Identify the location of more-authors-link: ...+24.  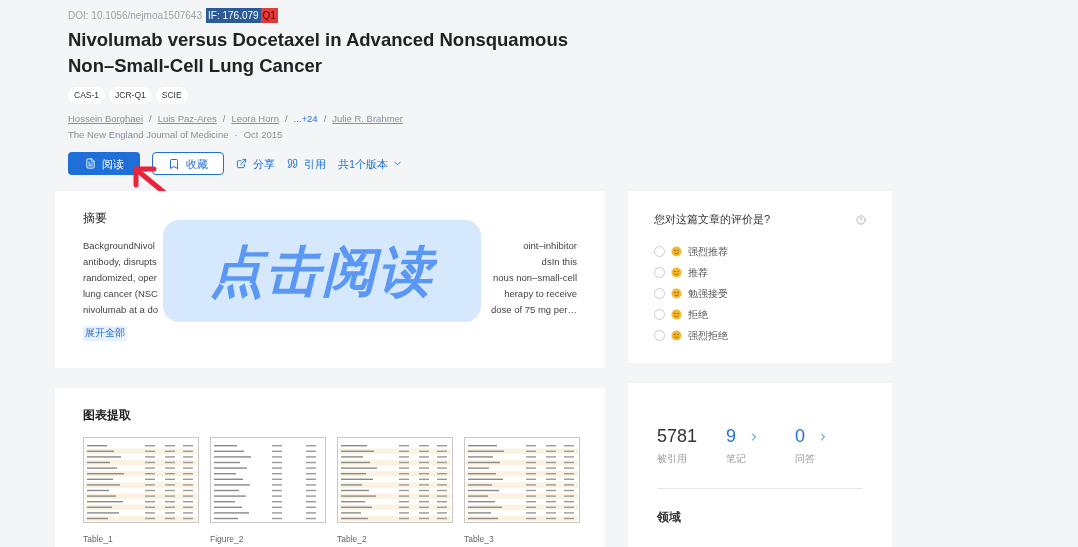
(305, 118).